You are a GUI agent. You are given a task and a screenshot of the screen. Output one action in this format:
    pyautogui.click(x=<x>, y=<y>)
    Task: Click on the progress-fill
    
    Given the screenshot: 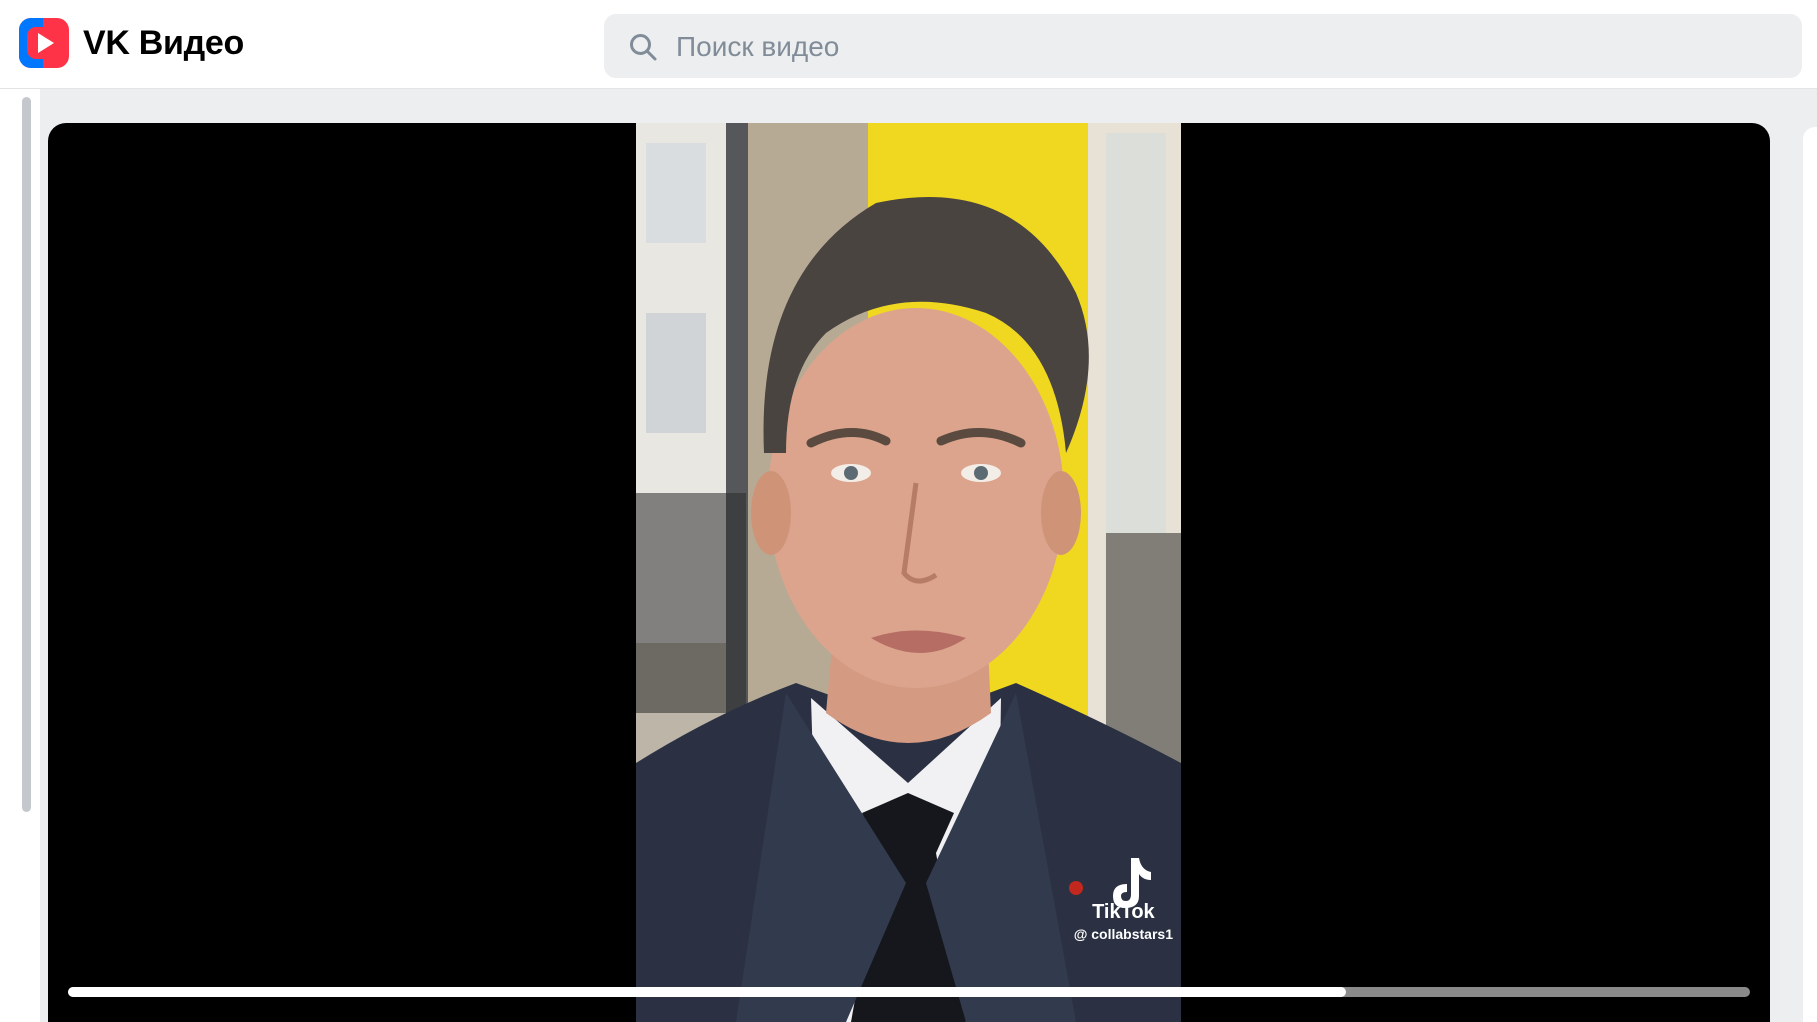 What is the action you would take?
    pyautogui.click(x=707, y=992)
    